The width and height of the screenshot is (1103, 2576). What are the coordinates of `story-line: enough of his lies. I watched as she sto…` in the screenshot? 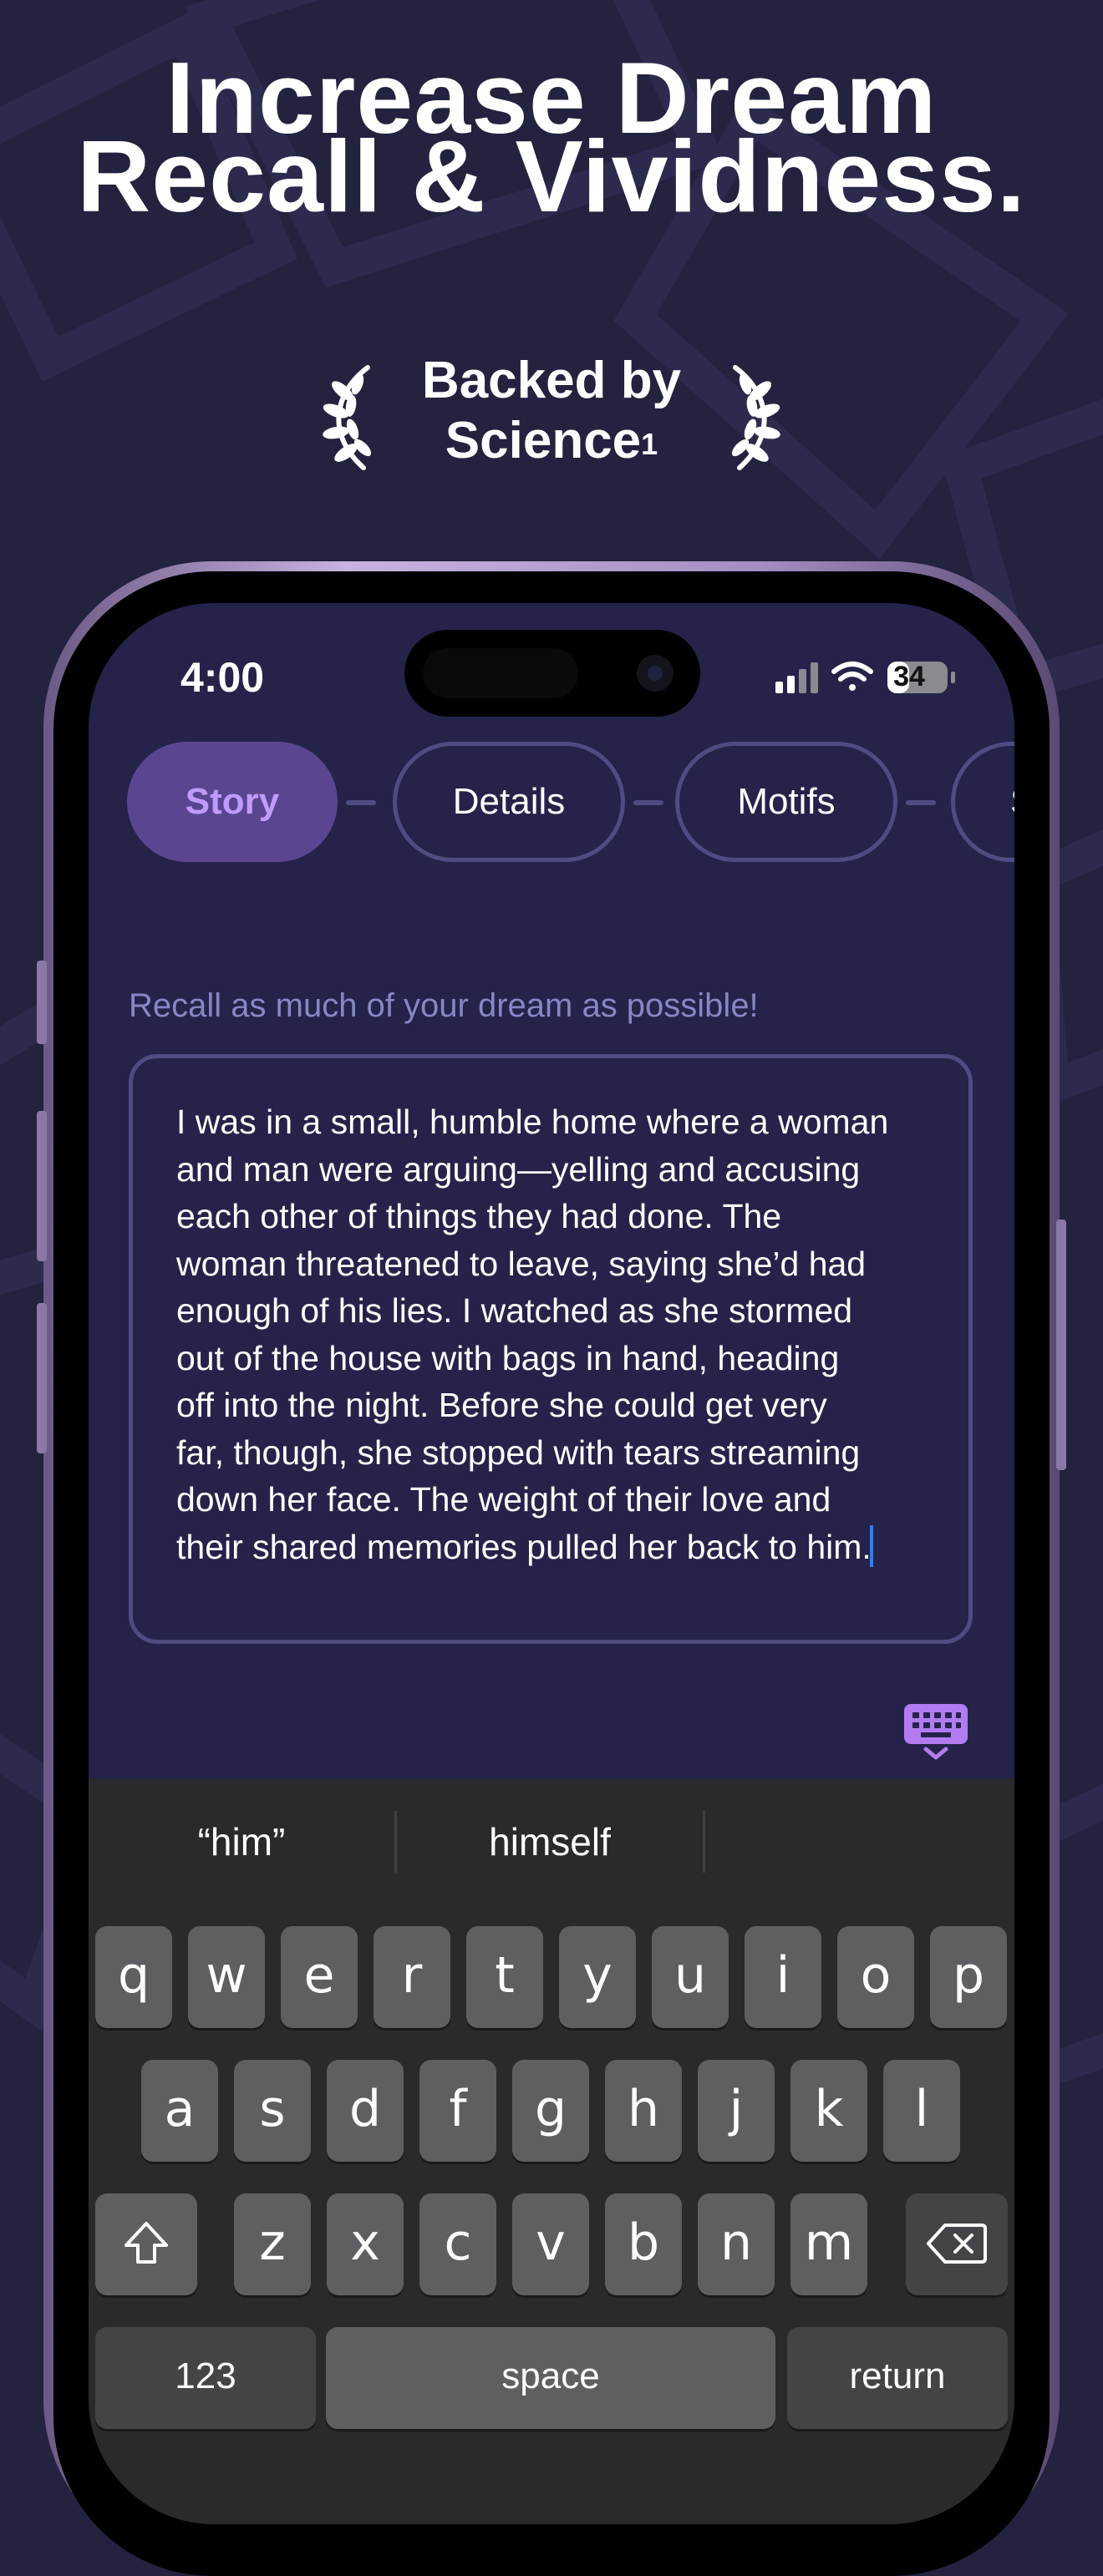 It's located at (514, 1310).